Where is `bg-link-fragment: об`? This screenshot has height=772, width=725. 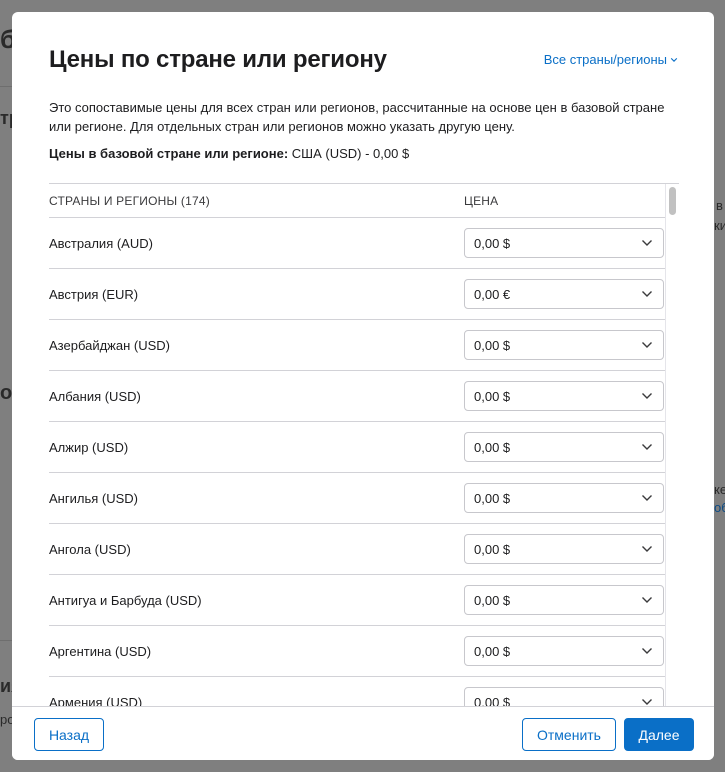 bg-link-fragment: об is located at coordinates (719, 507).